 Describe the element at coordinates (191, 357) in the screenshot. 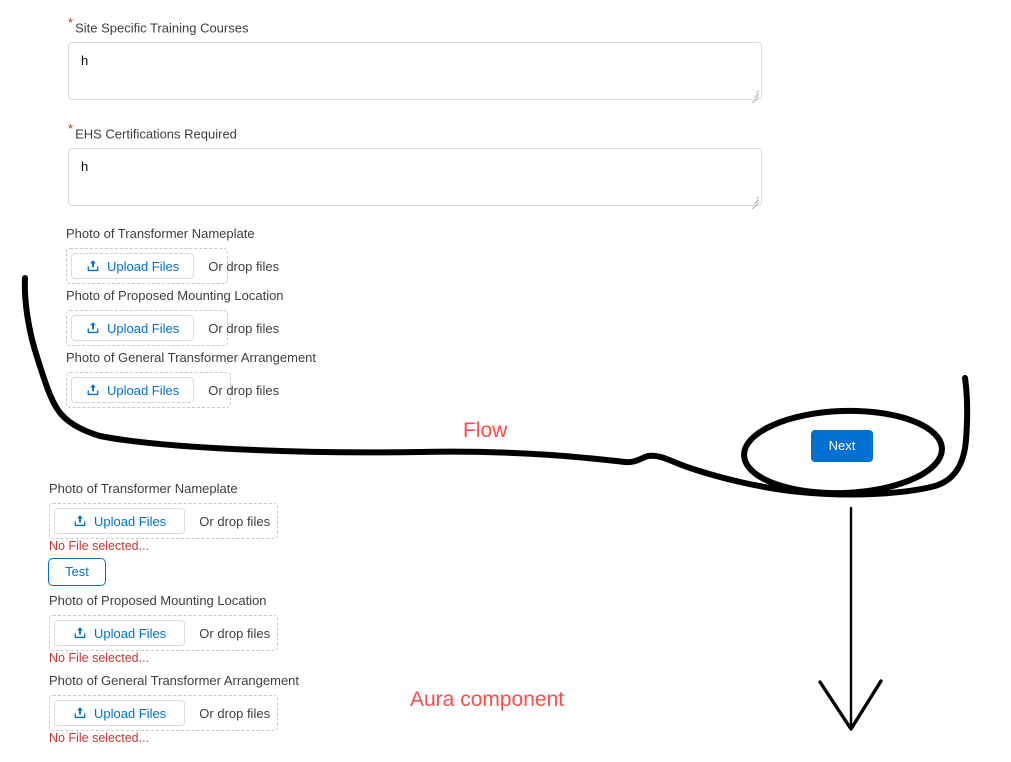

I see `flow-upload-label-general-transformer-arrangement: Photo of General Transformer Arrangement` at that location.